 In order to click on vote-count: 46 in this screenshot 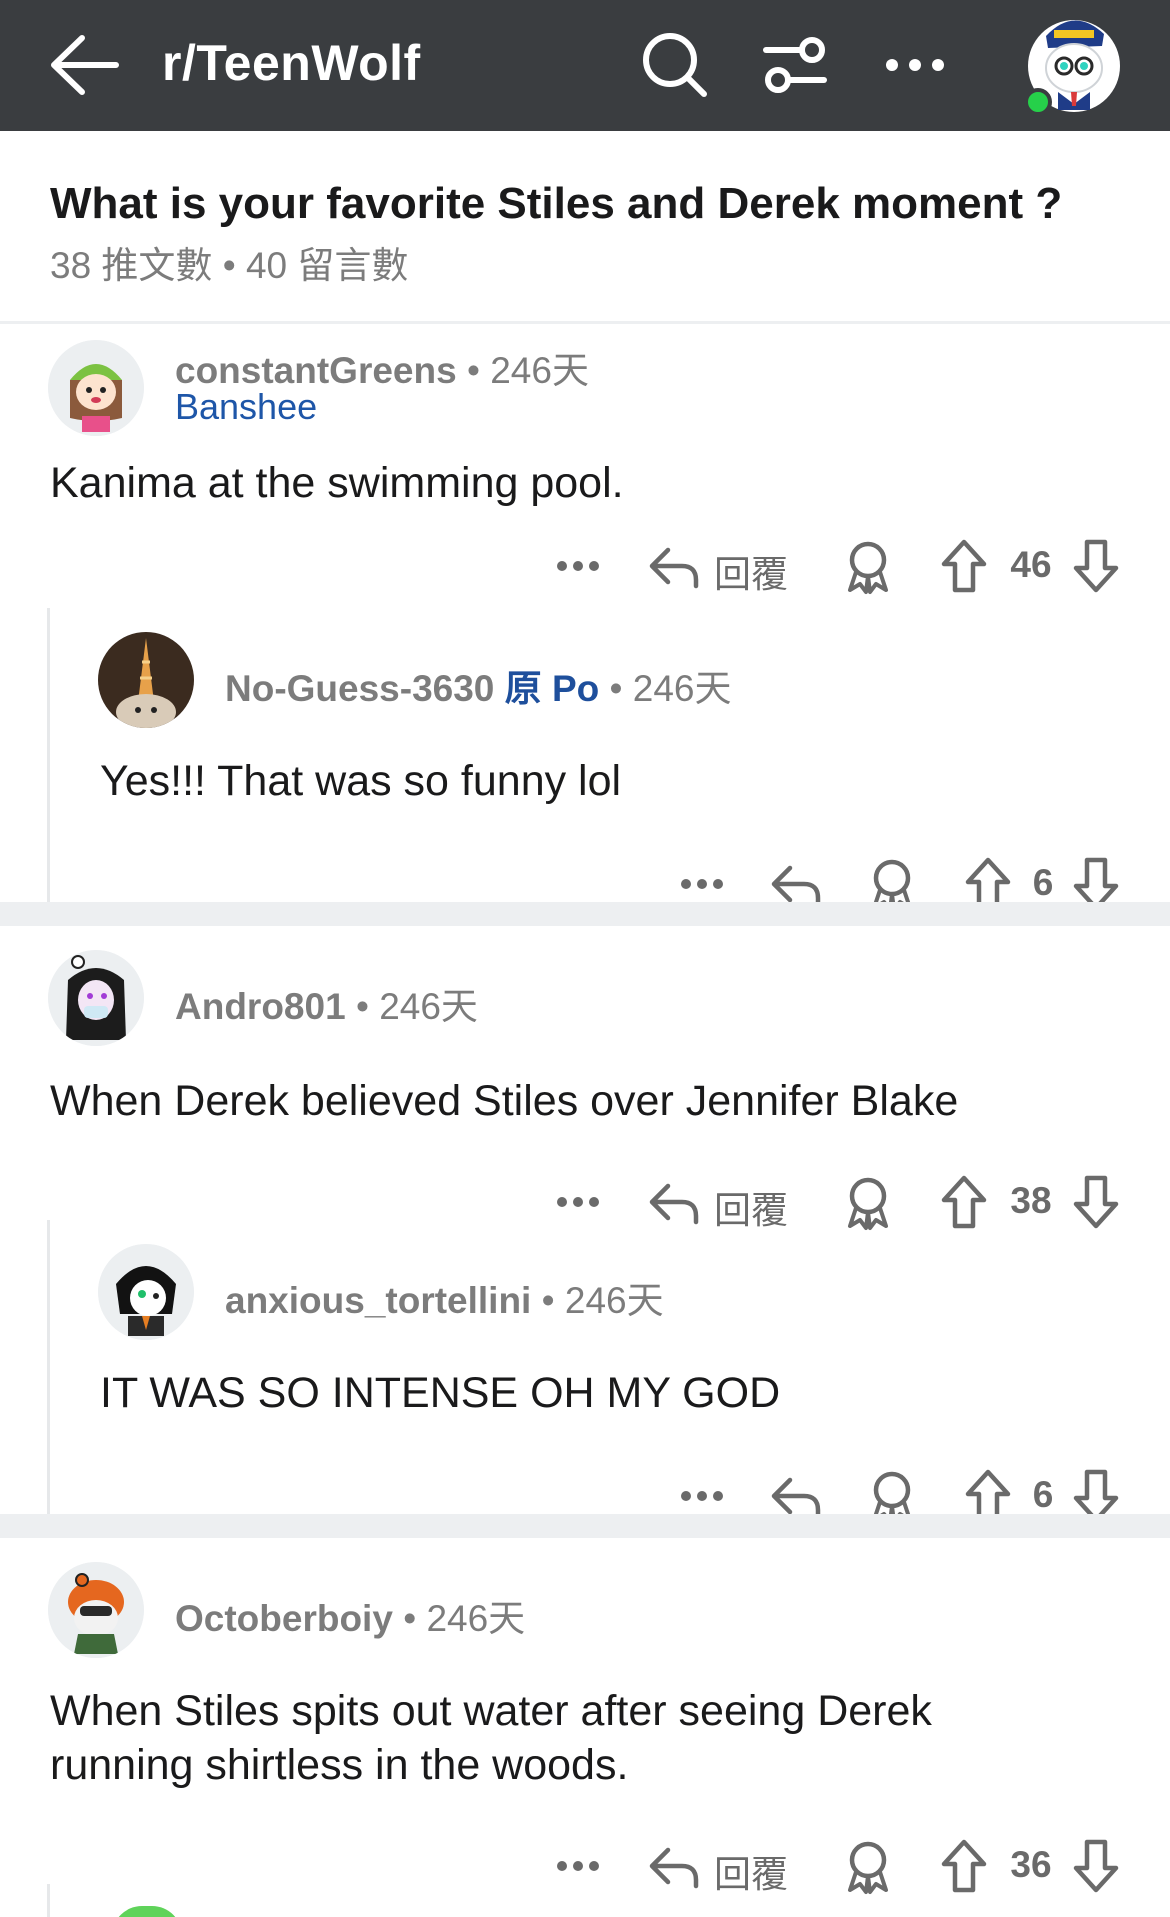, I will do `click(1031, 564)`.